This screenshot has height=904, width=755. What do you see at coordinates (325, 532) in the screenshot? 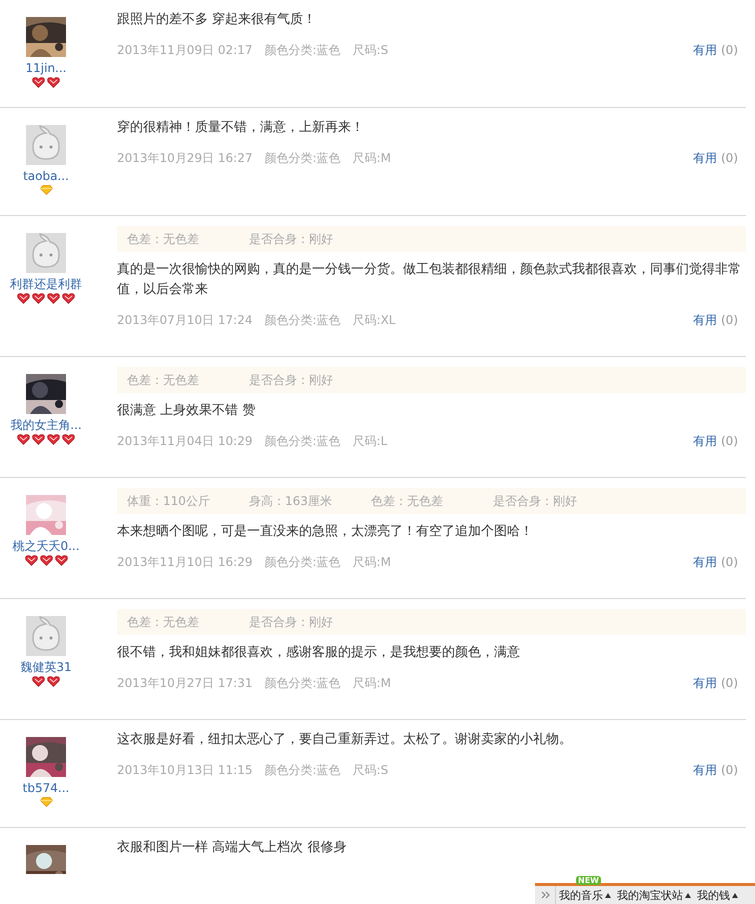
I see `review-text: 本来想晒个图呢，可是一直没来的急照，太漂亮了！有空了追加个图哈！` at bounding box center [325, 532].